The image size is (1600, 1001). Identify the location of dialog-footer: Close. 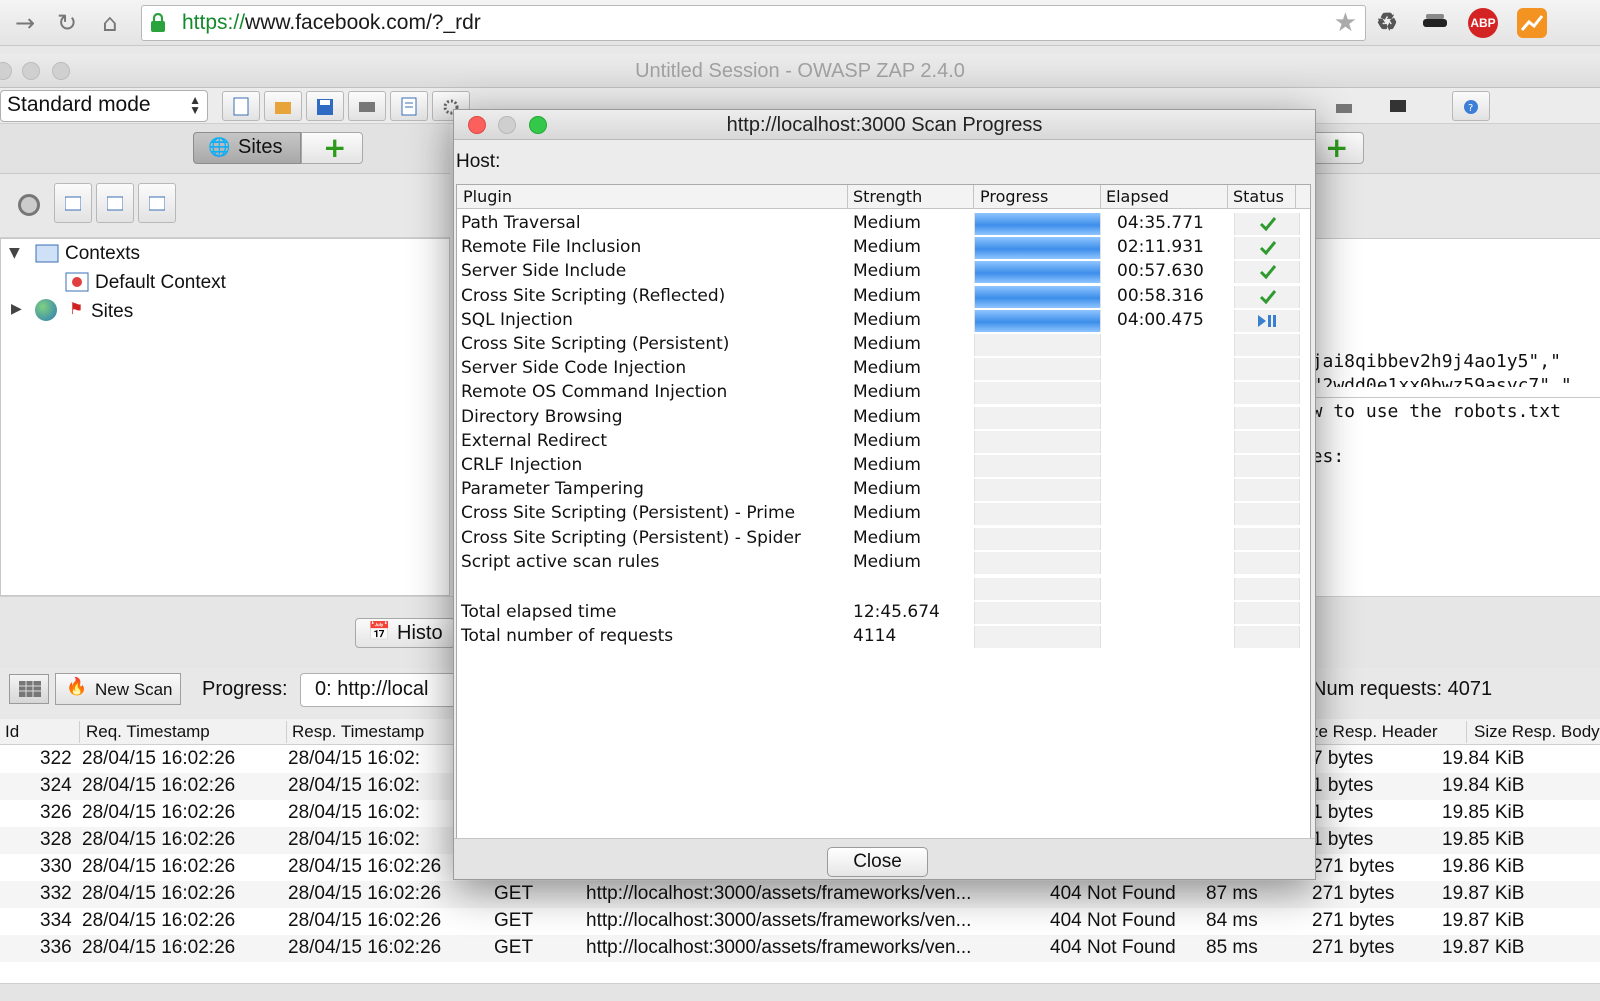
(884, 858).